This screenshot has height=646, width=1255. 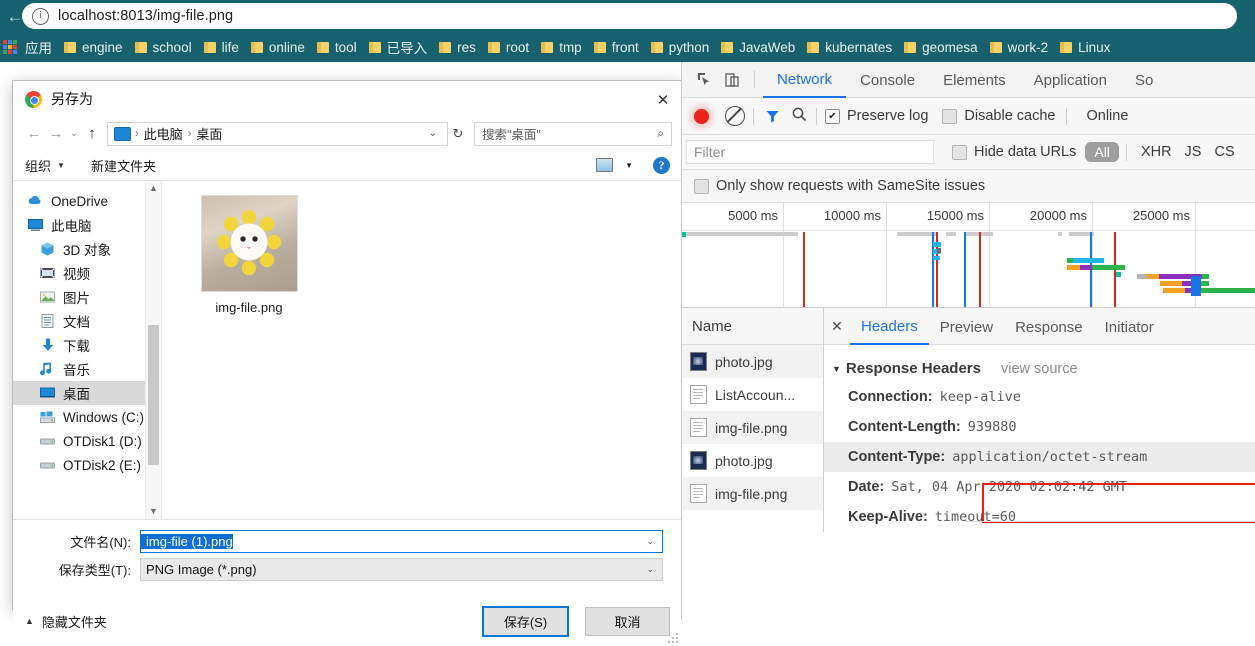 What do you see at coordinates (401, 541) in the screenshot?
I see `filename-input: img-file (1).png ⌄` at bounding box center [401, 541].